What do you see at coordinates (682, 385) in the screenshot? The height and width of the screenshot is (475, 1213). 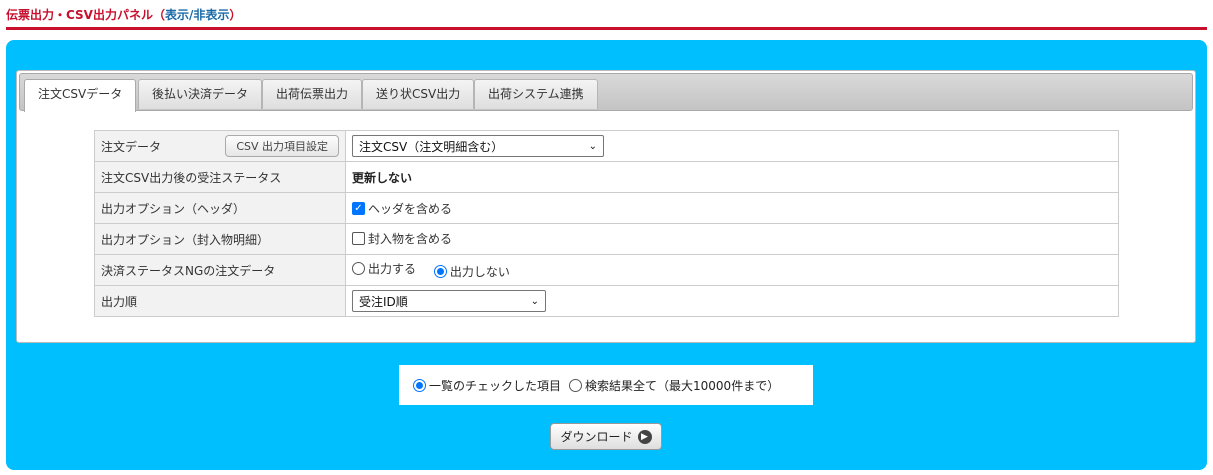 I see `radio-all-results-label: 検索結果全て（最大10000件まで）` at bounding box center [682, 385].